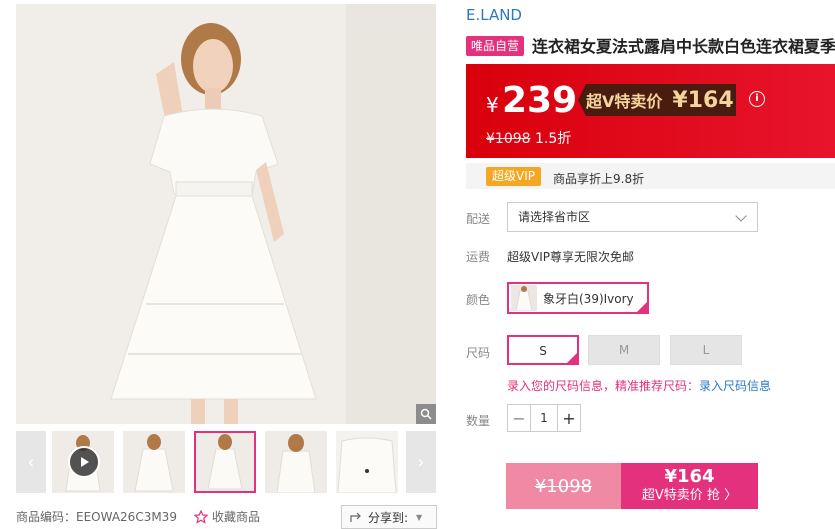  What do you see at coordinates (225, 462) in the screenshot?
I see `thumbnail-3-selected` at bounding box center [225, 462].